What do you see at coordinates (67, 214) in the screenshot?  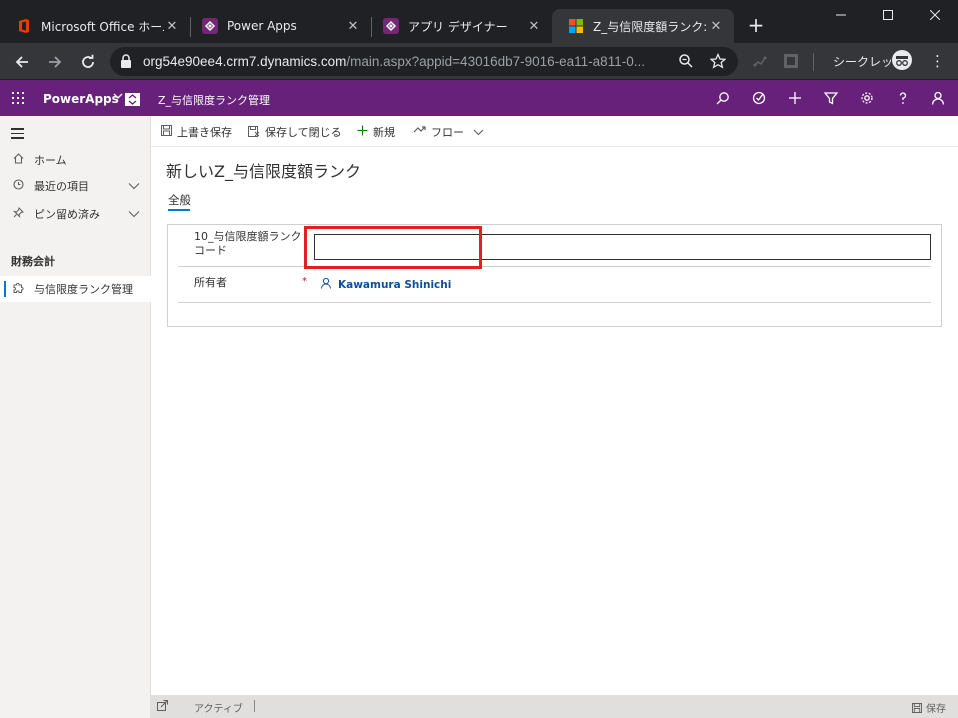 I see `nav-item-label: ピン留め済み` at bounding box center [67, 214].